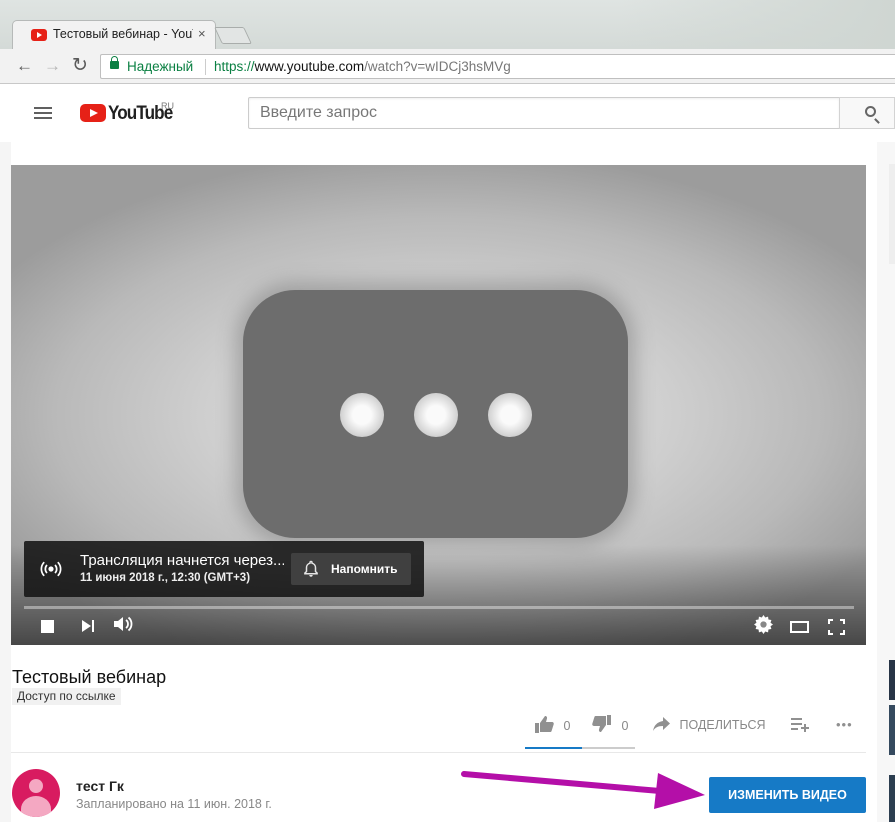 The width and height of the screenshot is (895, 822). What do you see at coordinates (722, 725) in the screenshot?
I see `share-label: ПОДЕЛИТЬСЯ` at bounding box center [722, 725].